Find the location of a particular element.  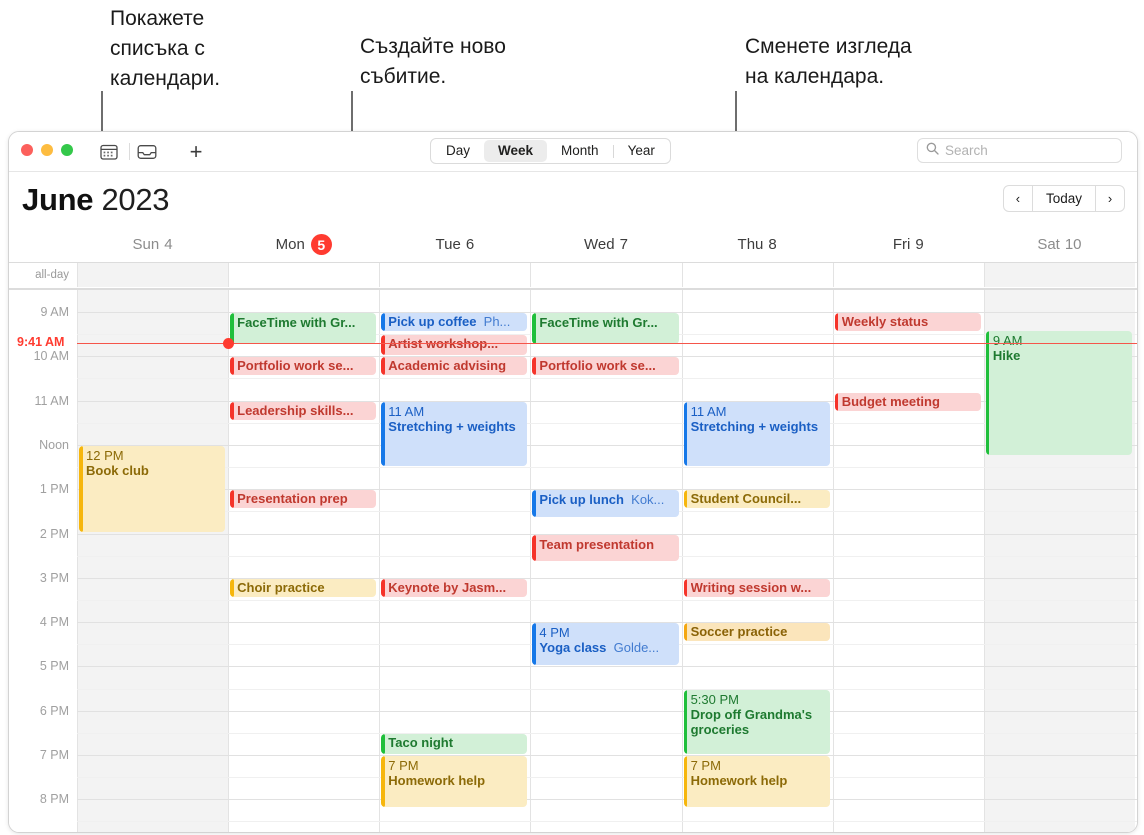

day-header-sun: Sun 4 is located at coordinates (152, 244).